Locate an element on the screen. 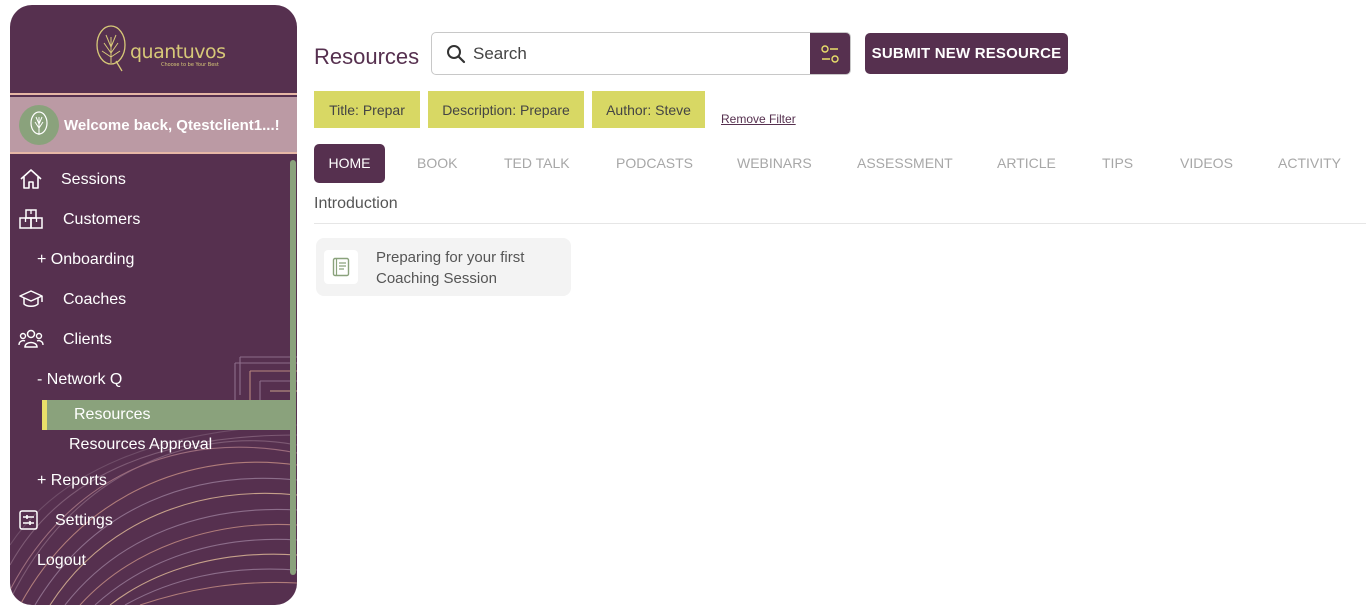  tab-videos: VIDEOS is located at coordinates (1206, 163).